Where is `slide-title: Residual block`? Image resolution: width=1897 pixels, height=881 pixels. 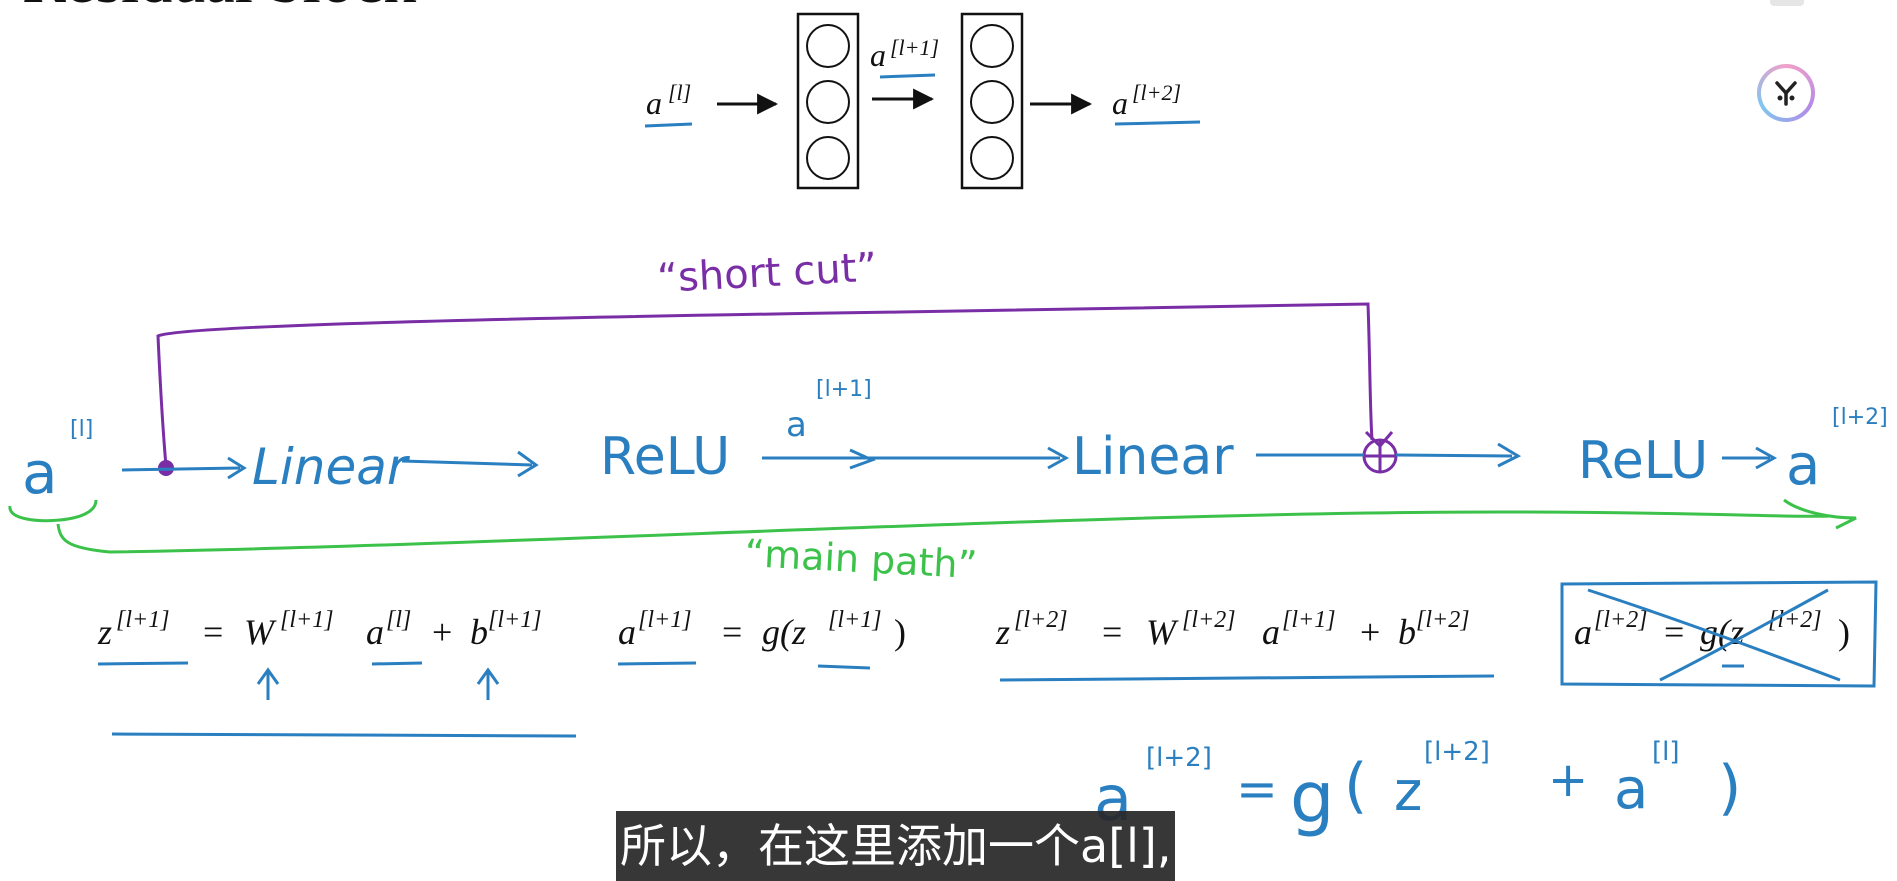 slide-title: Residual block is located at coordinates (219, 8).